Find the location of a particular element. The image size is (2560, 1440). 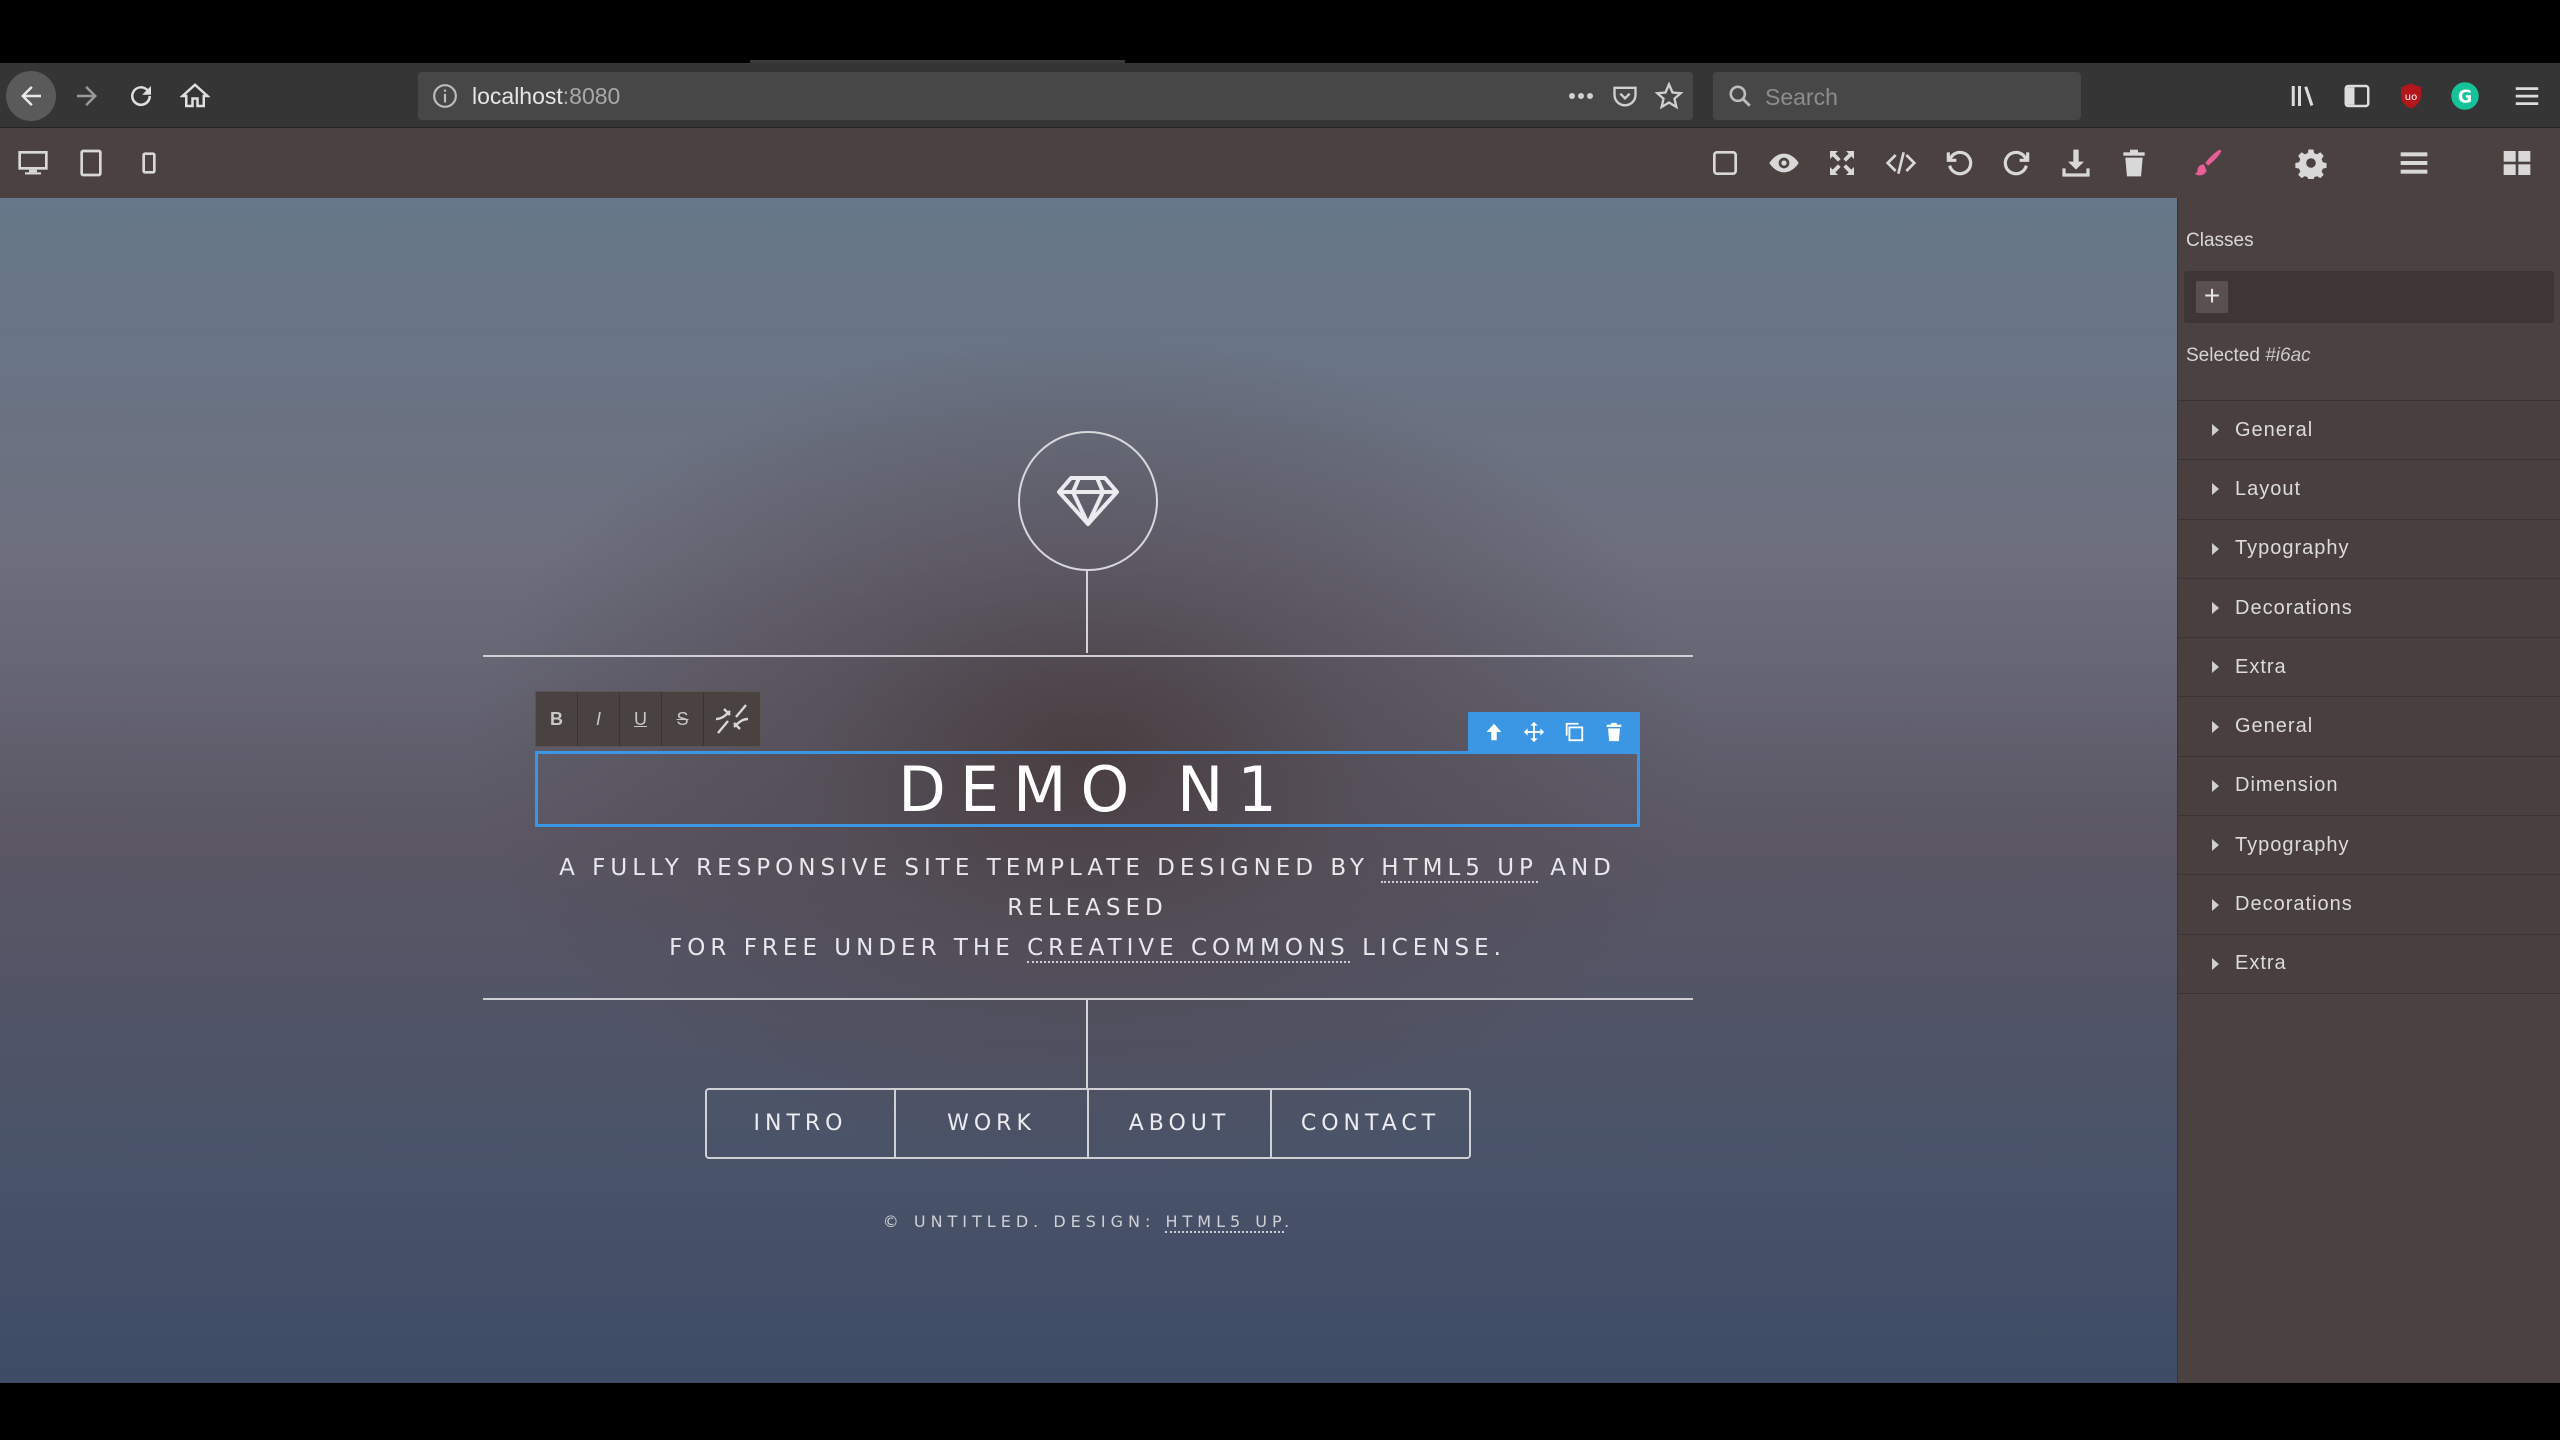

clone-button is located at coordinates (1574, 732).